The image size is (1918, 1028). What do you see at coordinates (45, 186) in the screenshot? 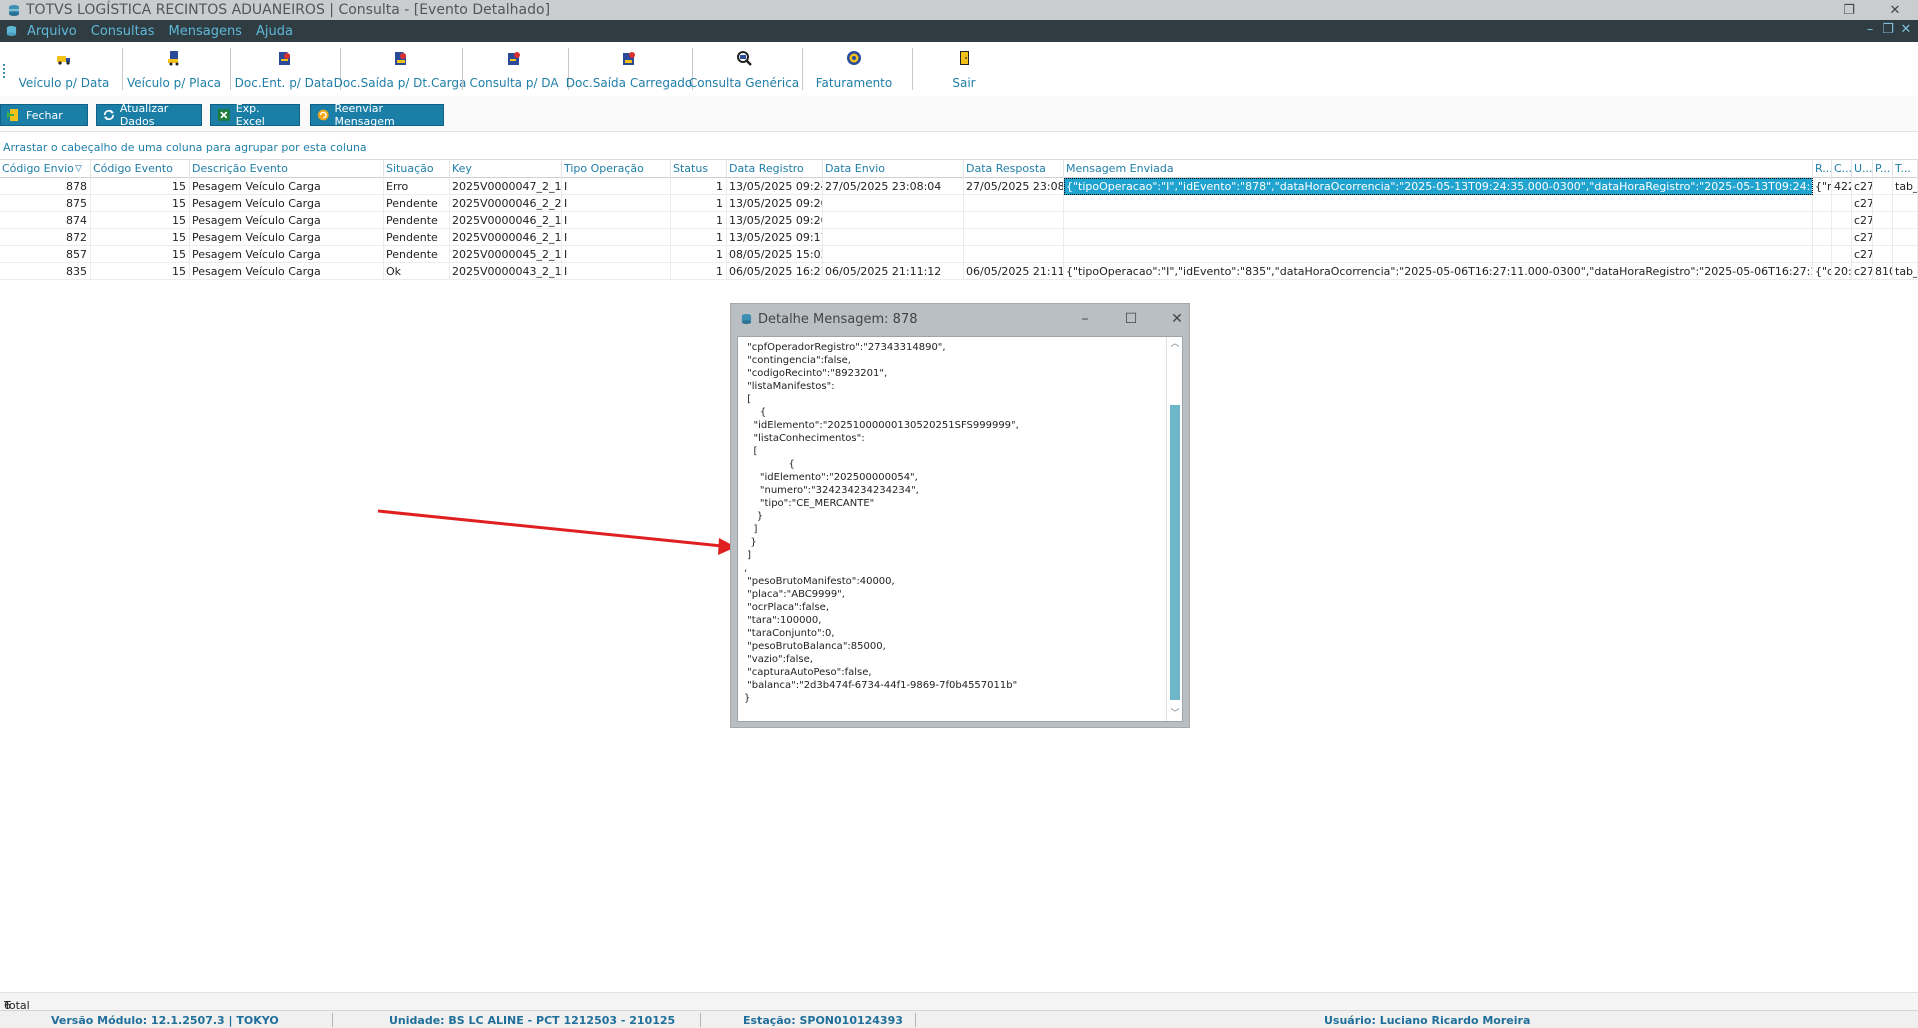
I see `table-cell: 878` at bounding box center [45, 186].